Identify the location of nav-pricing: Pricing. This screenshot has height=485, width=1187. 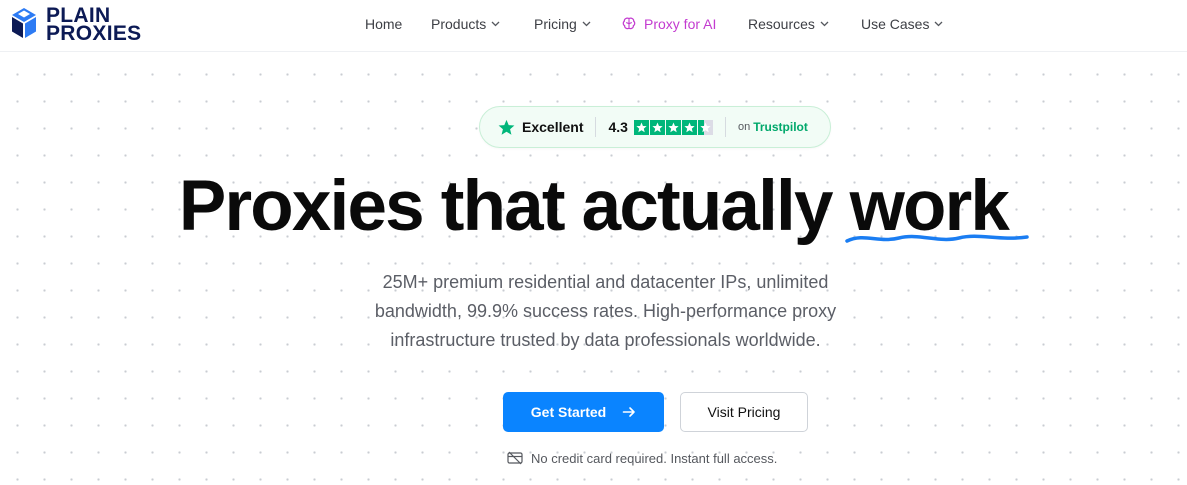
(562, 24).